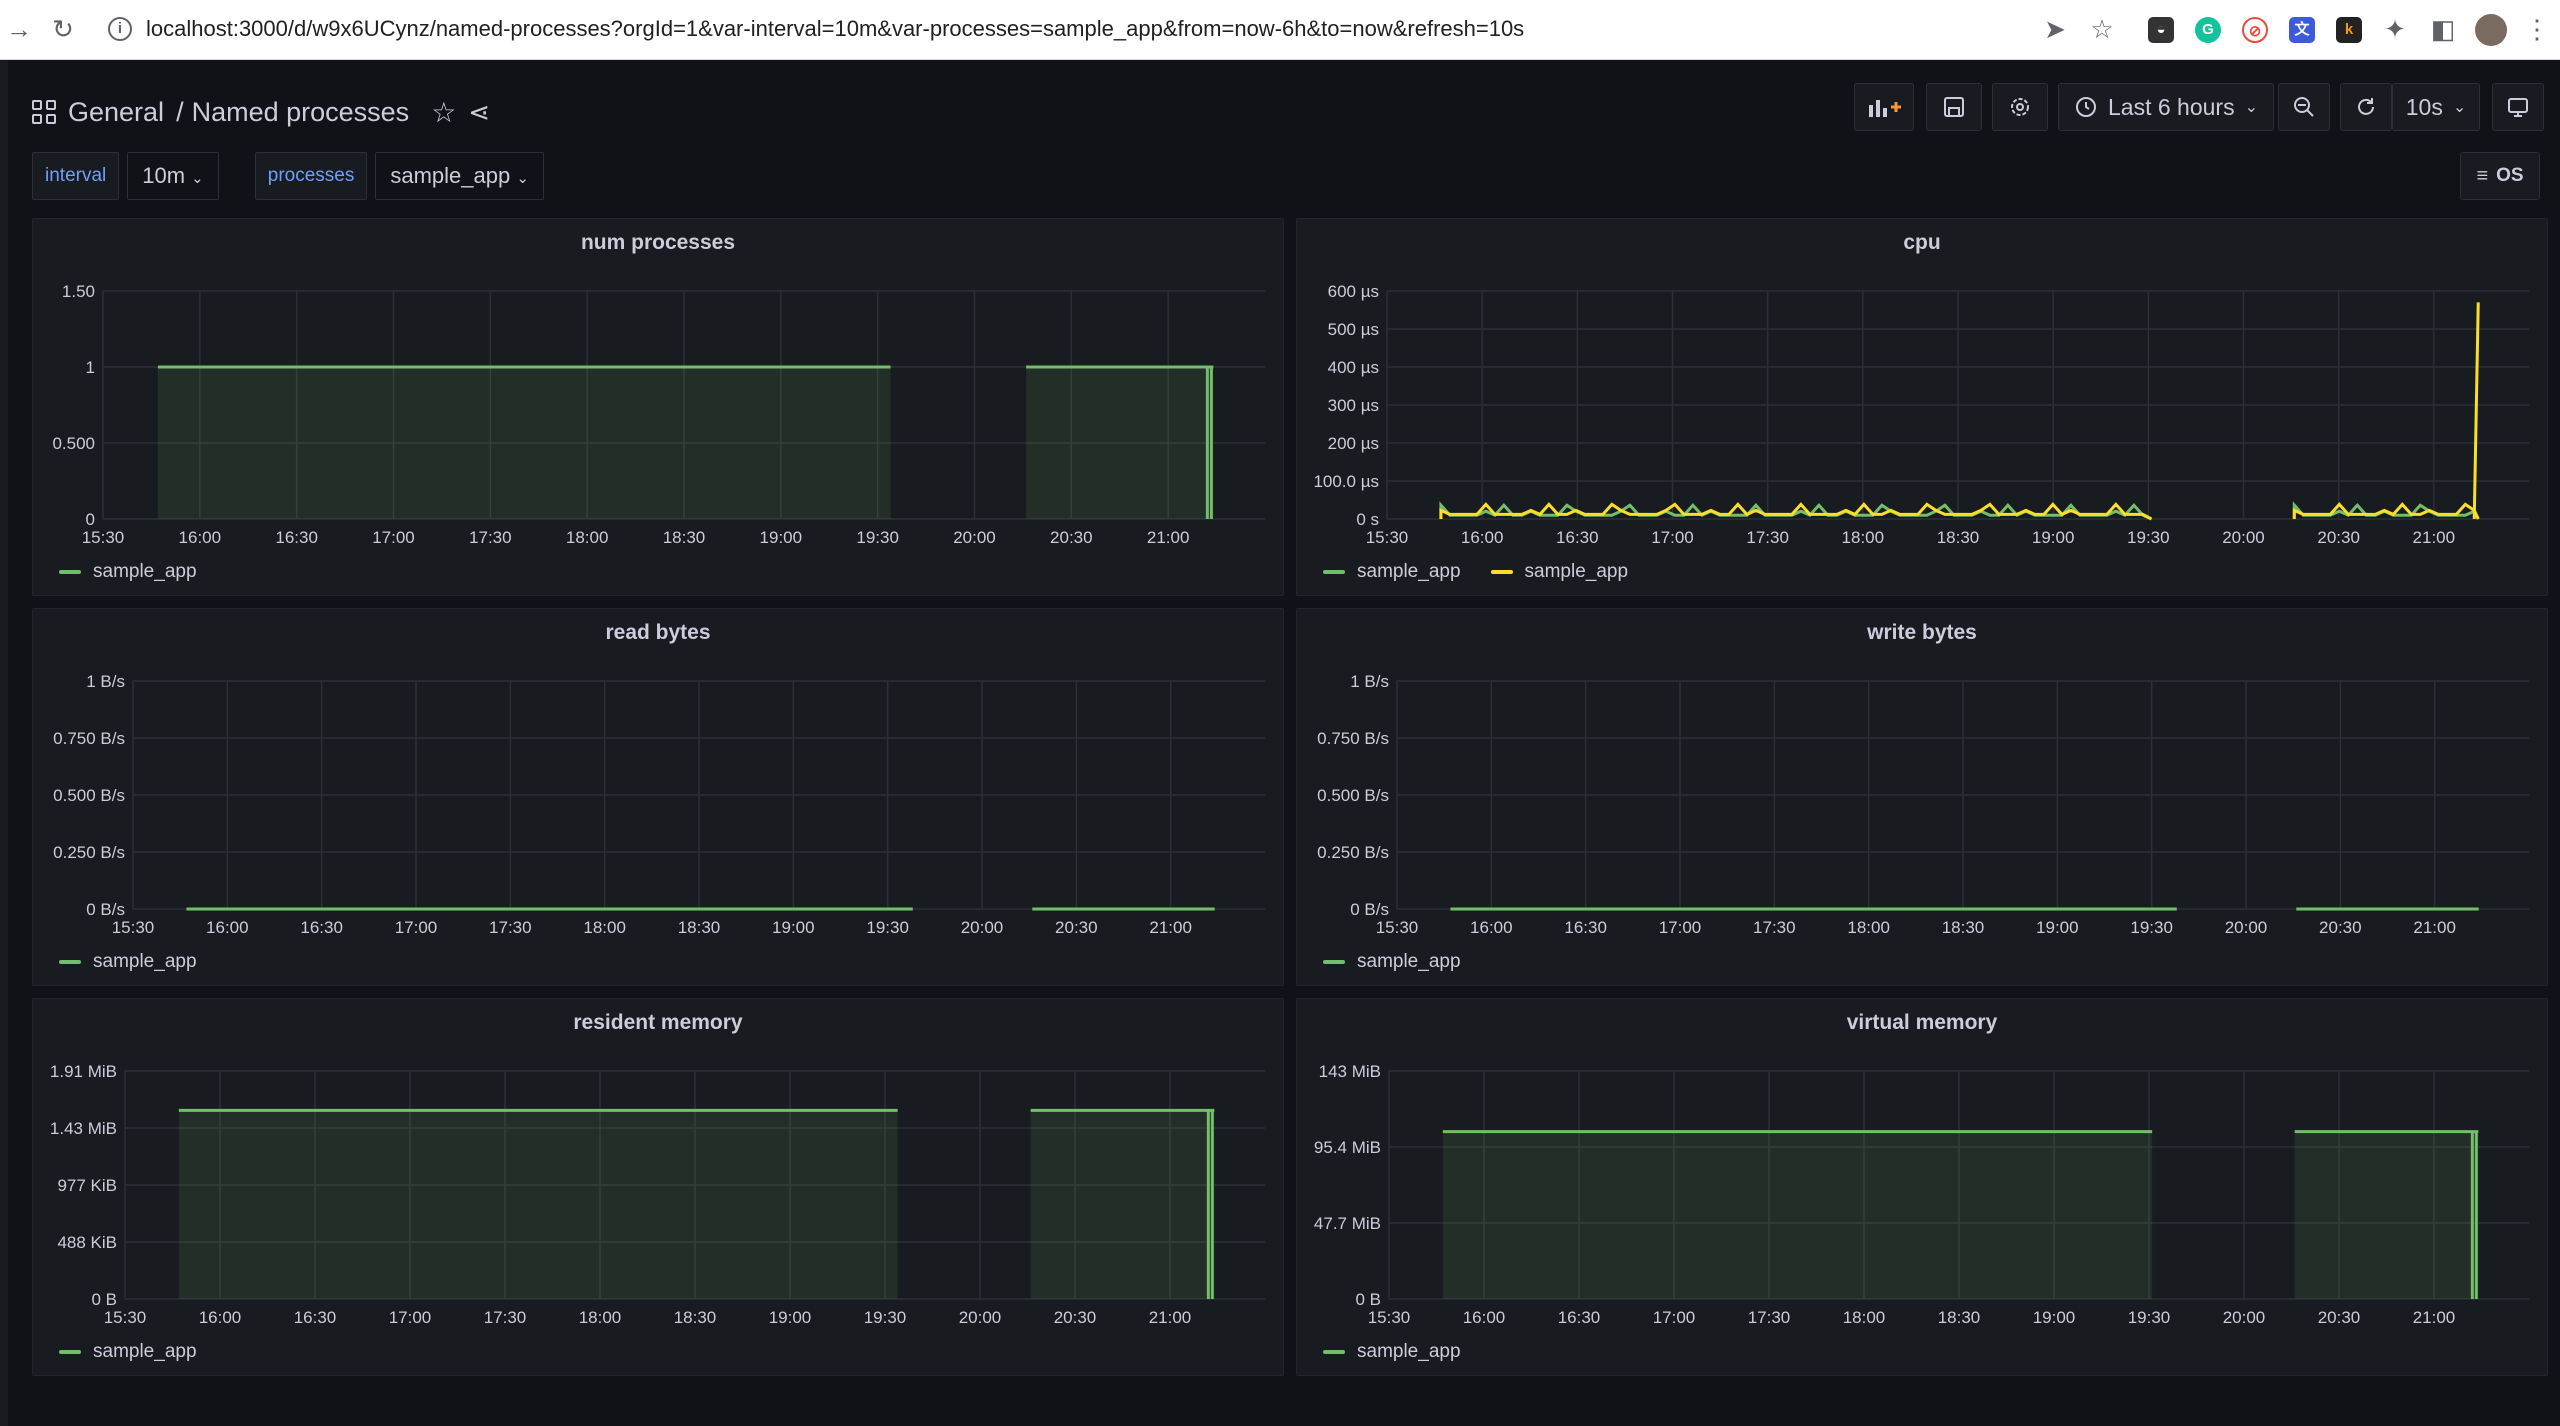  Describe the element at coordinates (2166, 107) in the screenshot. I see `time-range-picker: Last 6 hours ⌄` at that location.